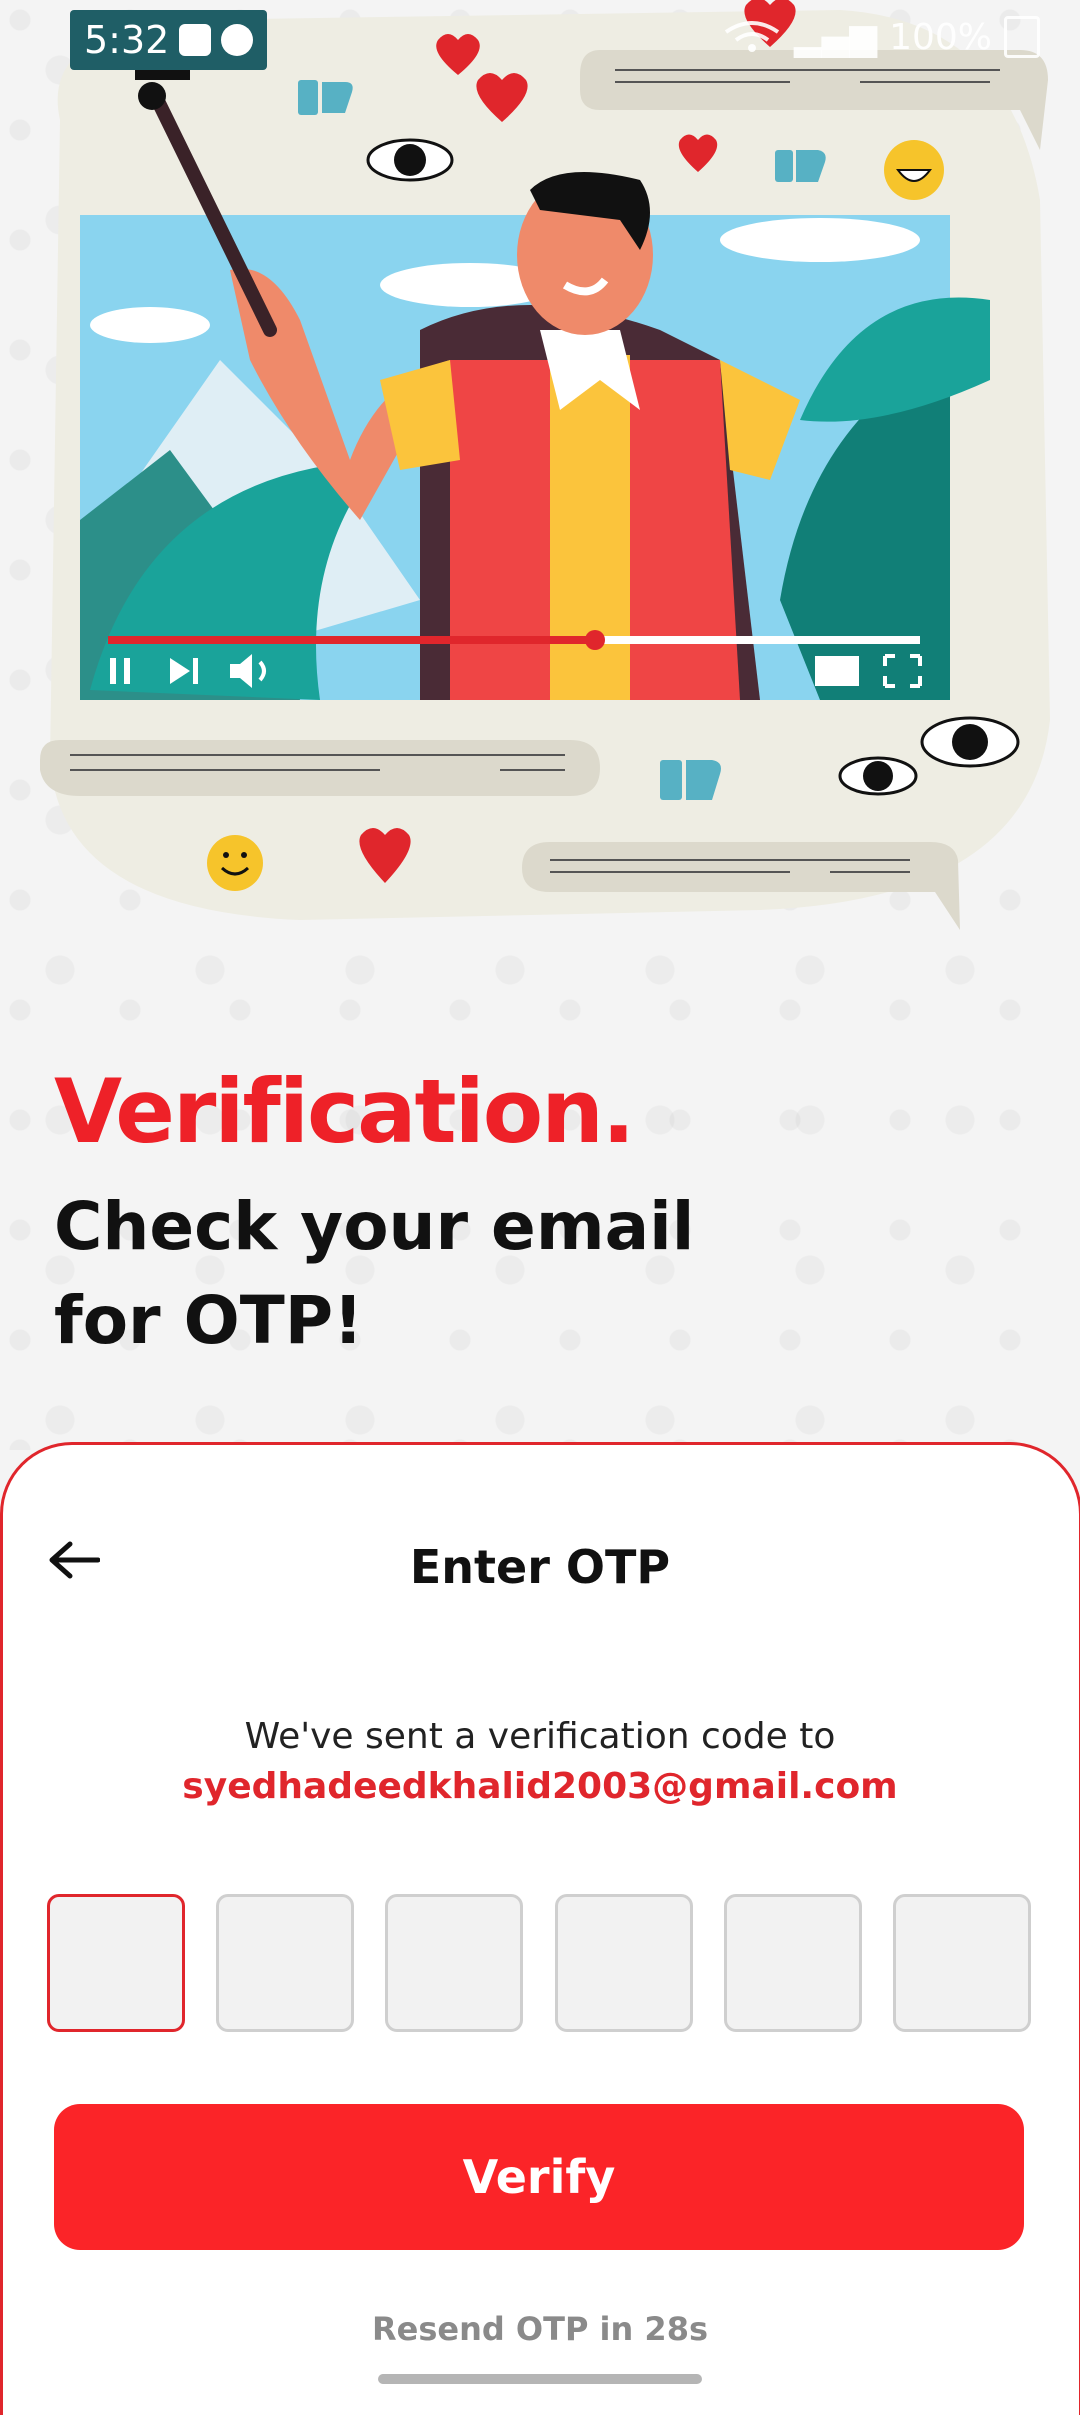 This screenshot has height=2415, width=1080. What do you see at coordinates (540, 2379) in the screenshot?
I see `home-indicator` at bounding box center [540, 2379].